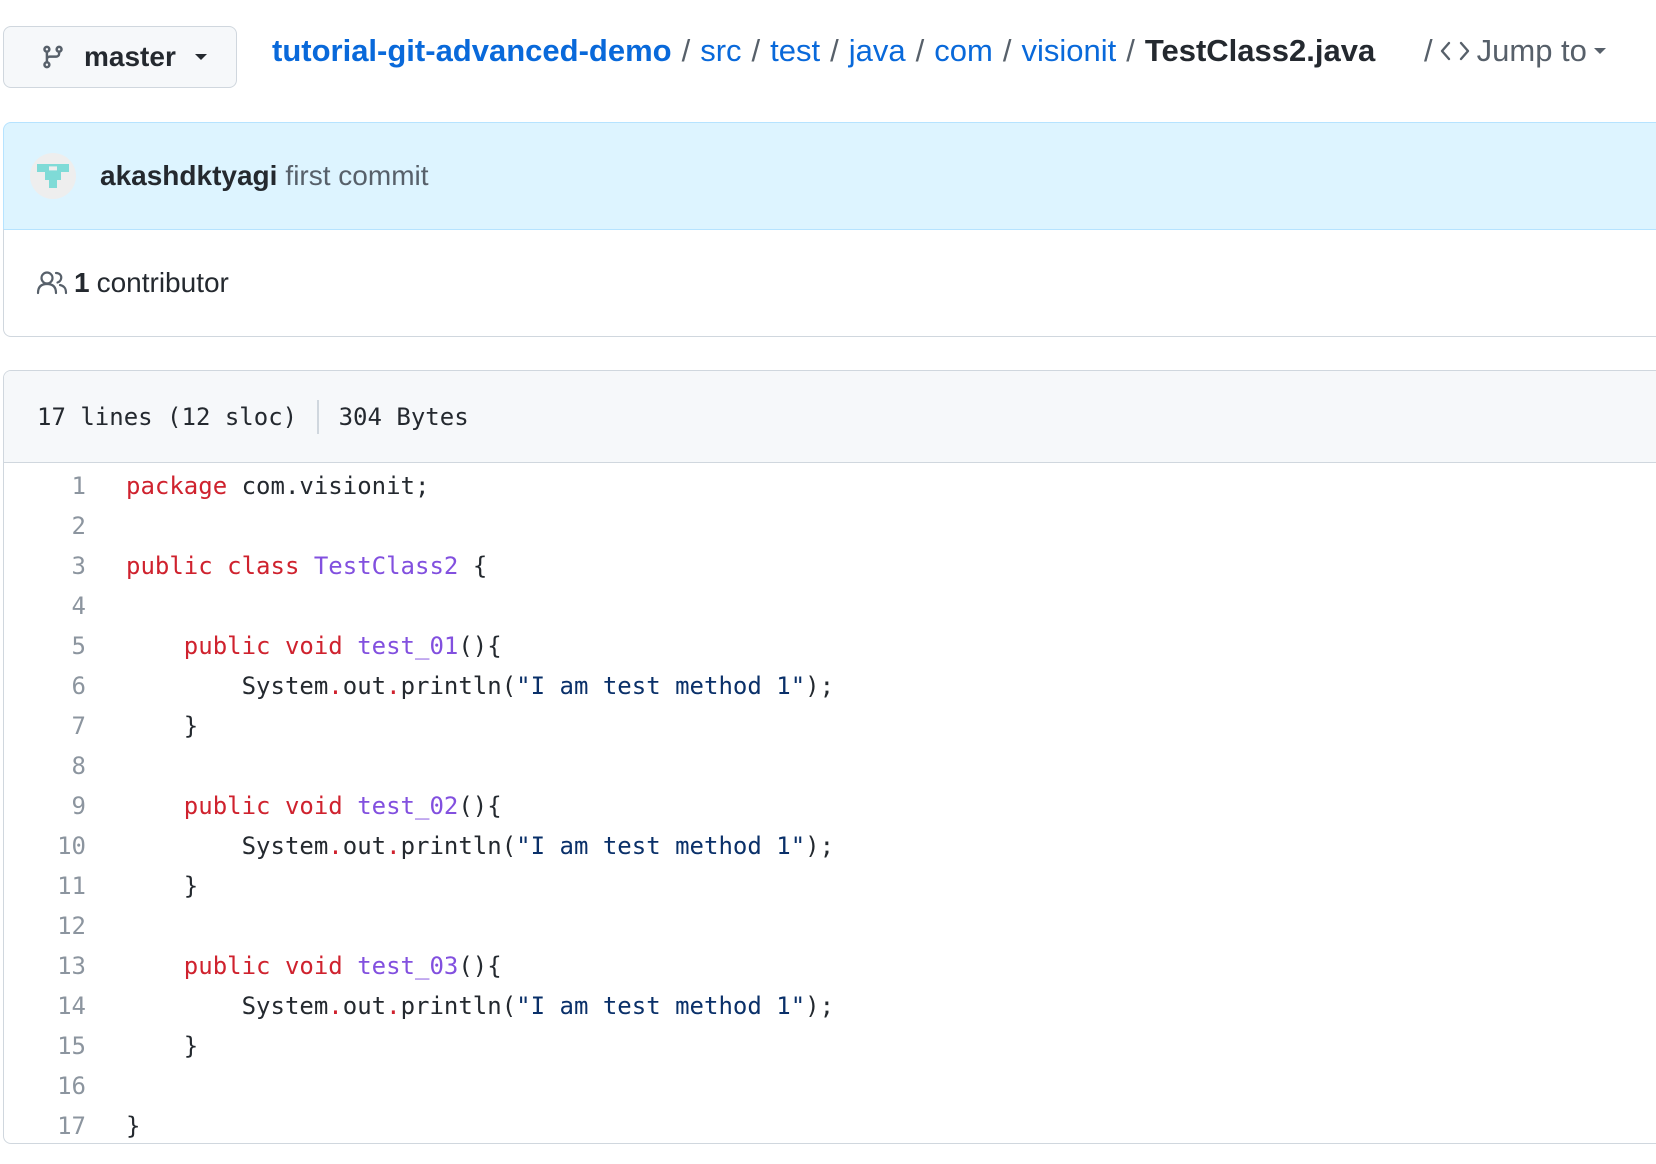 The height and width of the screenshot is (1164, 1656). Describe the element at coordinates (408, 806) in the screenshot. I see `method-name: test_02` at that location.